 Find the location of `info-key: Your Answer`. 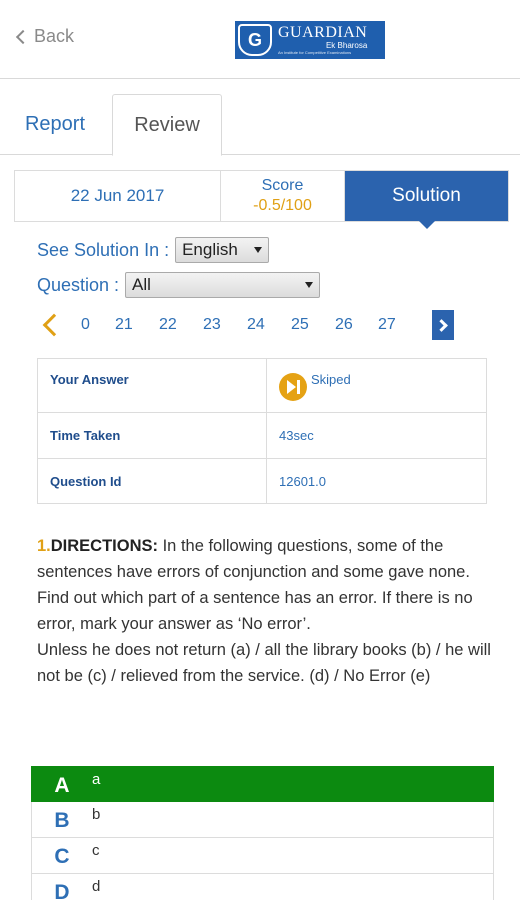

info-key: Your Answer is located at coordinates (152, 385).